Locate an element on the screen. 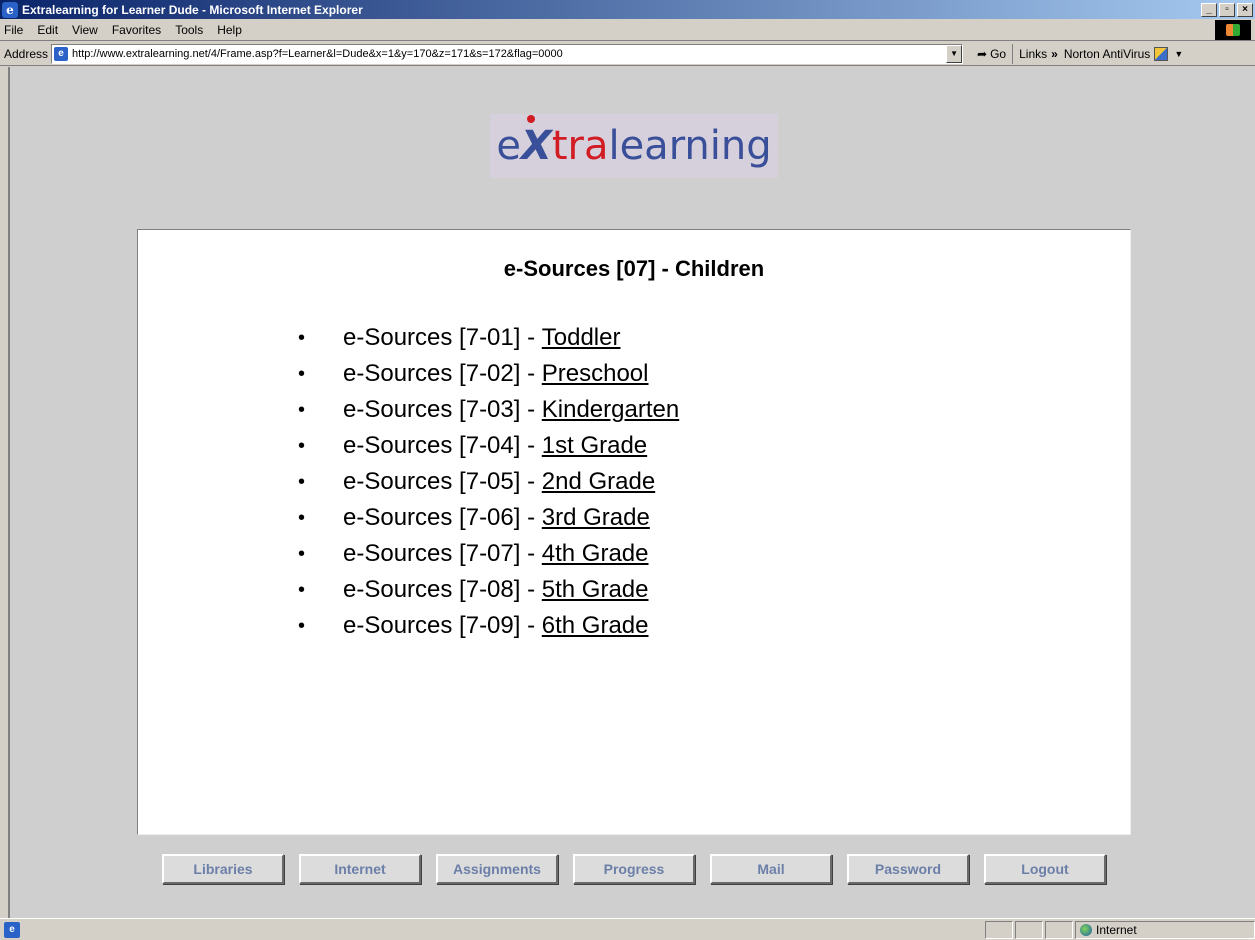 This screenshot has height=940, width=1255. list-item: • e-Sources [7-08] - 5th Grade is located at coordinates (488, 590).